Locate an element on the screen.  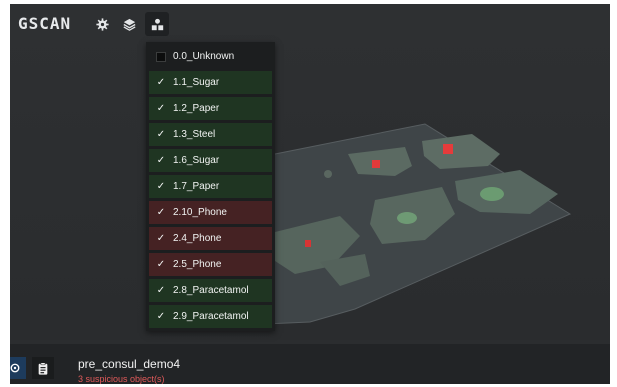
category-item-2-9-paracetamol: ✓ 2.9_Paracetamol is located at coordinates (210, 316).